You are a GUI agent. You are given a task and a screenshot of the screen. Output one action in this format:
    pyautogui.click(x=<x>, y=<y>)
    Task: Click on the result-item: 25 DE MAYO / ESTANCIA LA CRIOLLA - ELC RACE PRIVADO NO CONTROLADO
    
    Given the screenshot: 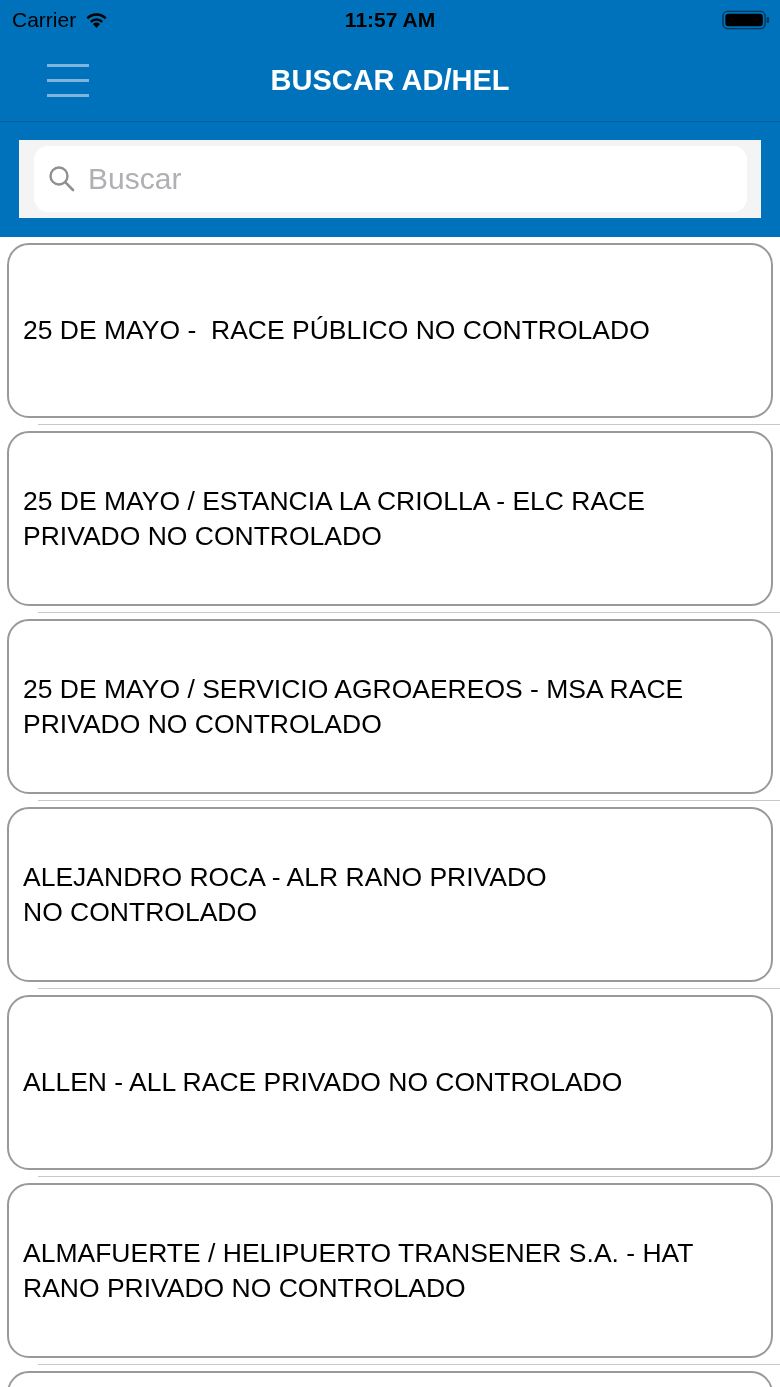 What is the action you would take?
    pyautogui.click(x=390, y=518)
    